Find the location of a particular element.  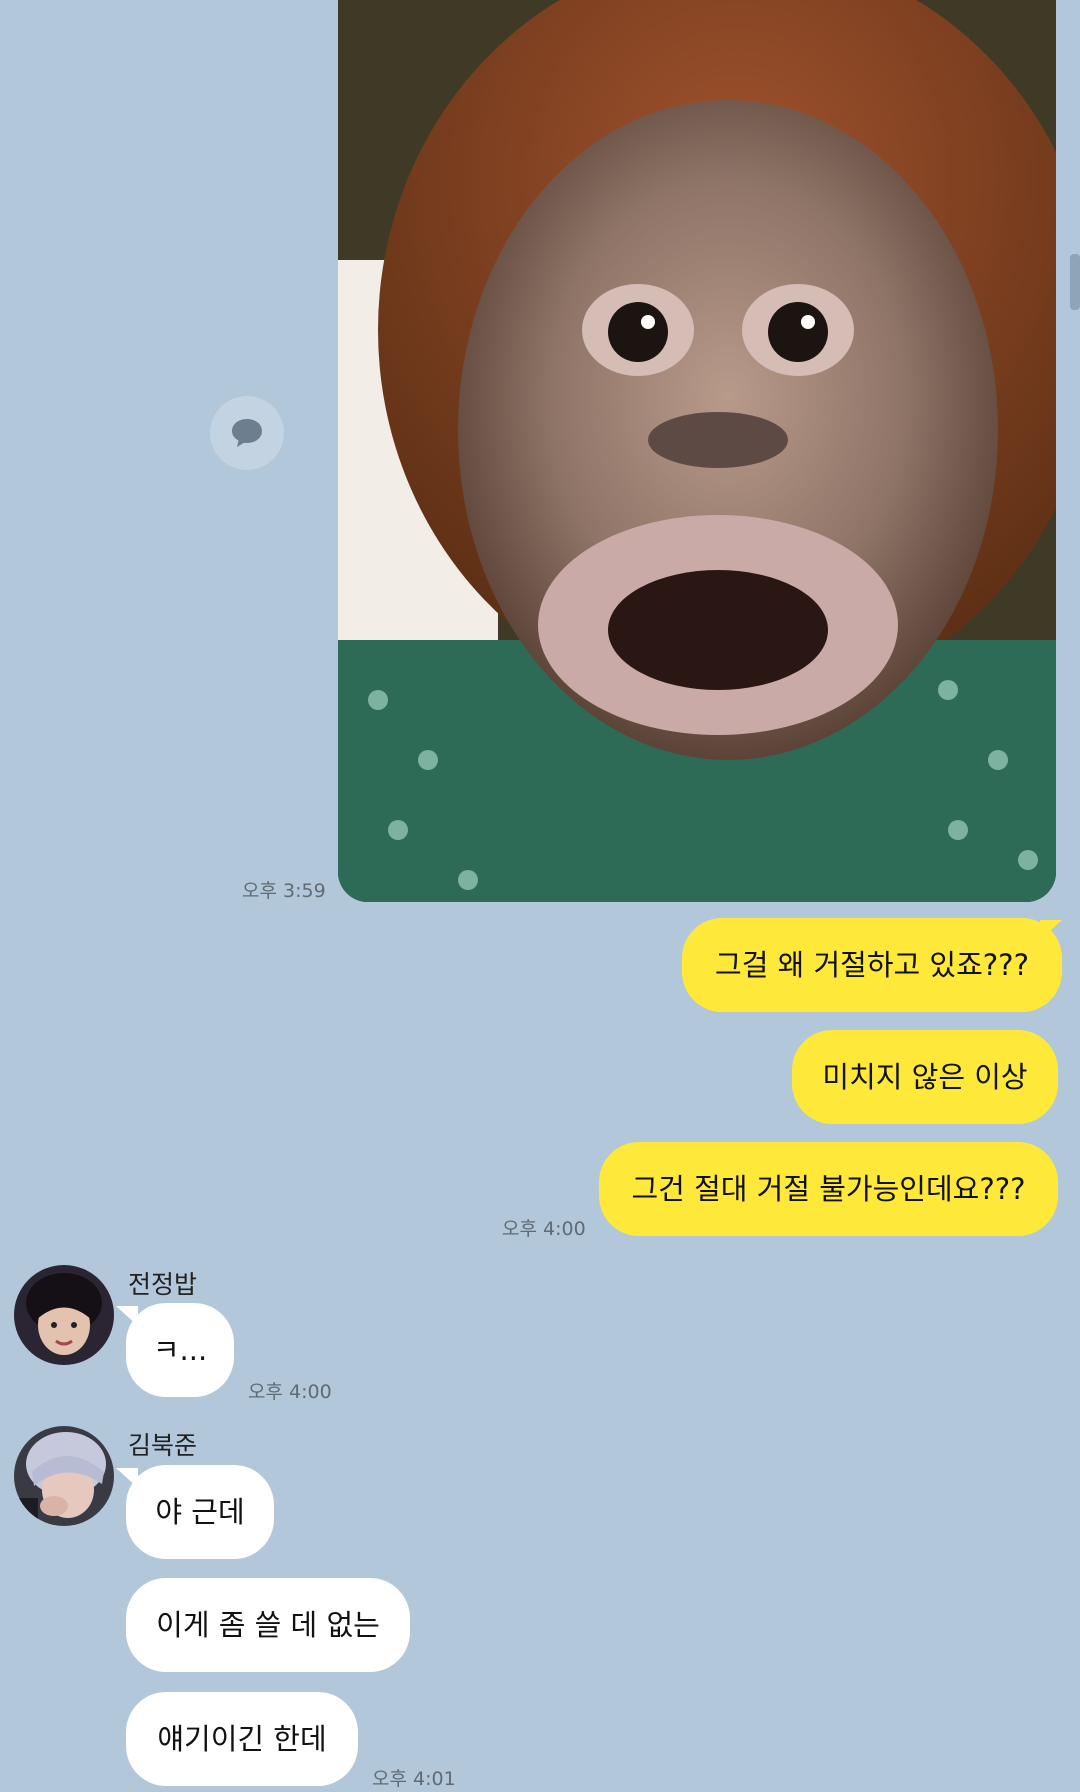

chat-bubble-icon is located at coordinates (247, 433).